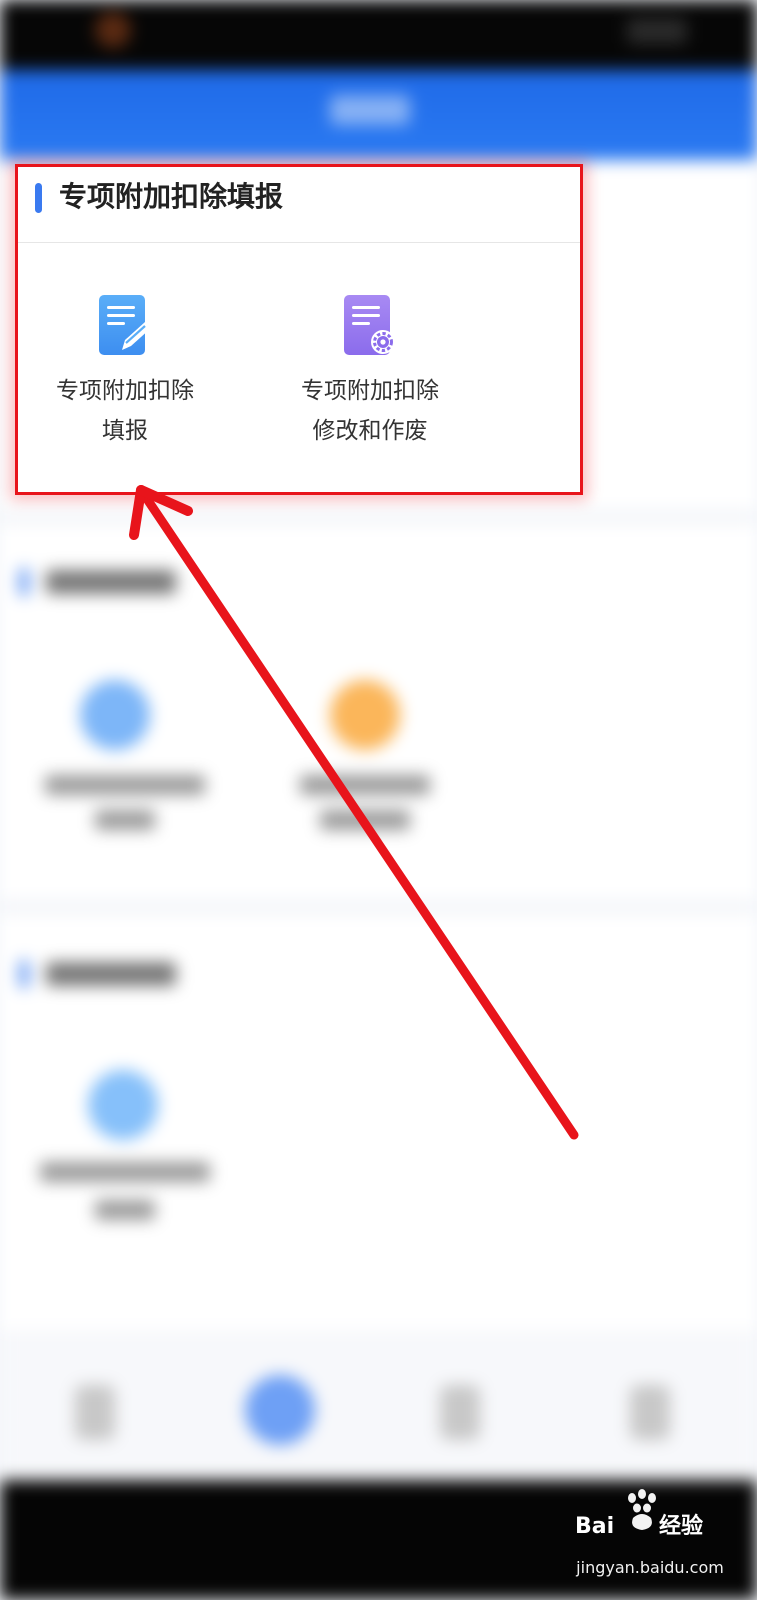 The height and width of the screenshot is (1600, 757). I want to click on card-title: 专项附加扣除填报, so click(171, 196).